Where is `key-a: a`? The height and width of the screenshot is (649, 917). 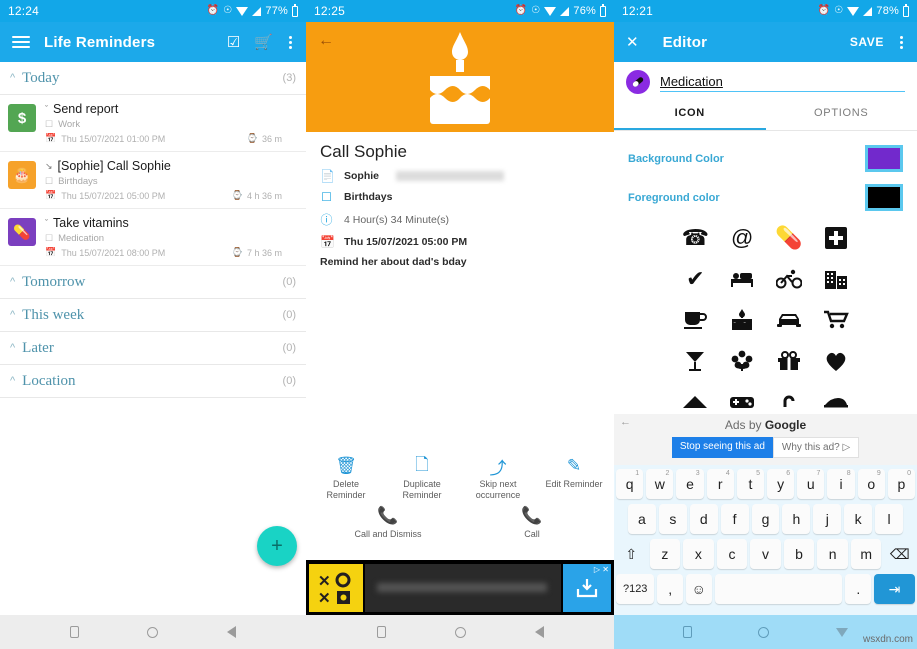
key-a: a is located at coordinates (642, 519).